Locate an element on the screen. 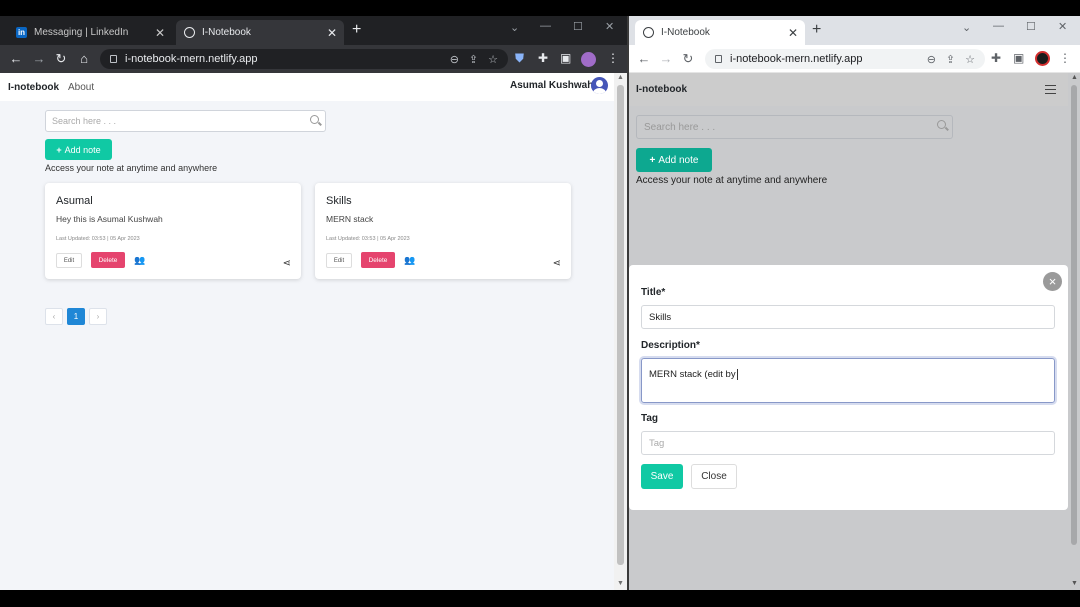 The height and width of the screenshot is (607, 1080). description-label: Description* is located at coordinates (670, 345).